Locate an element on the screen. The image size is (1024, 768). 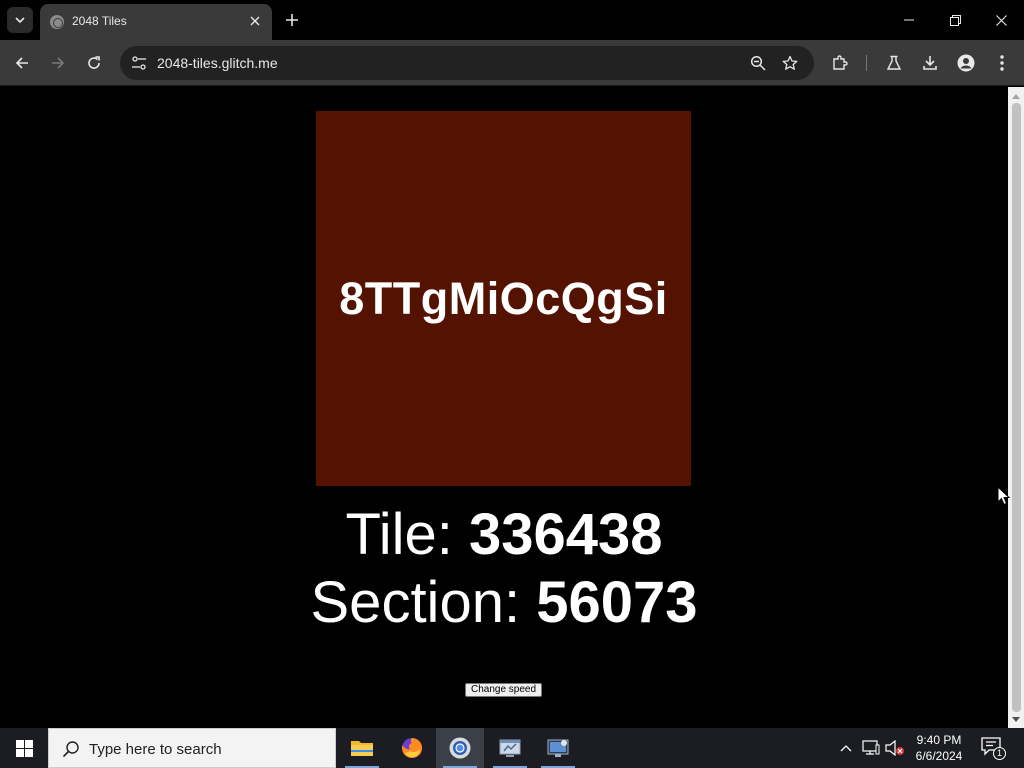
reload-icon is located at coordinates (94, 62).